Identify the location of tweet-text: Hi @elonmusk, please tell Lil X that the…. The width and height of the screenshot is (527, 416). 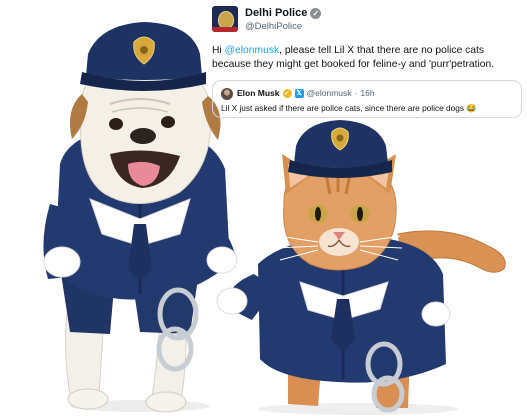
(368, 58).